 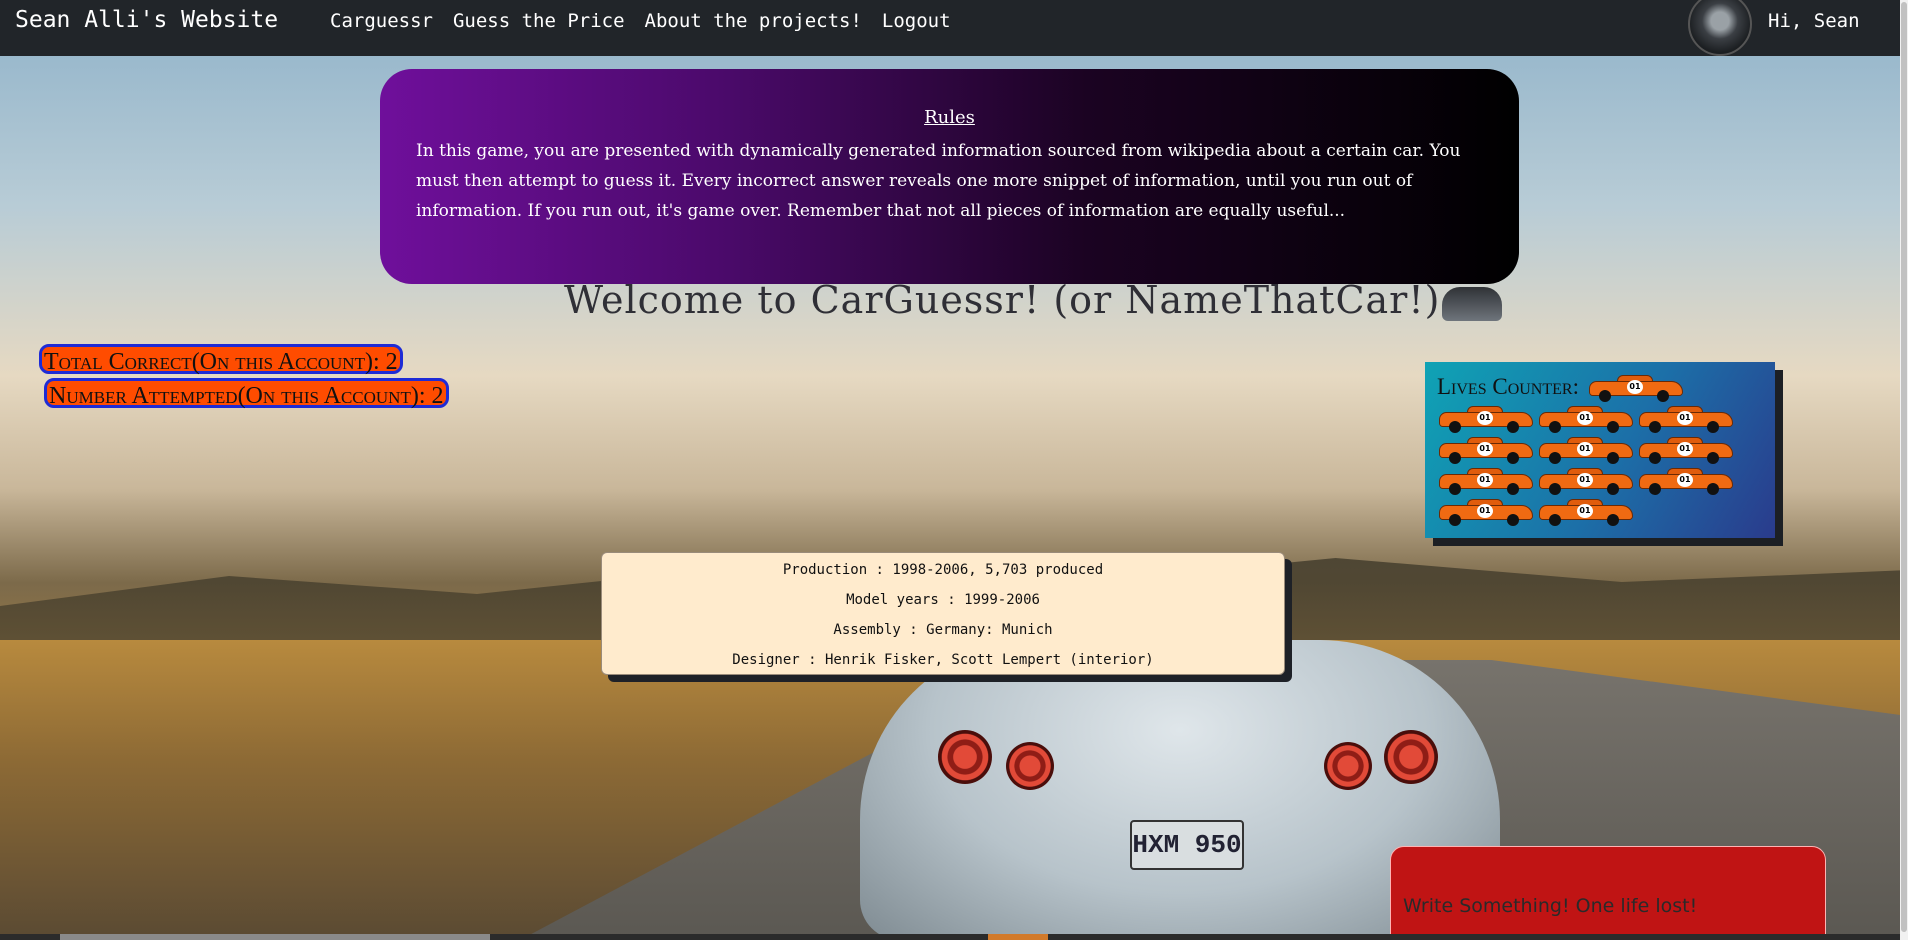 I want to click on rules-title: Rules, so click(x=949, y=117).